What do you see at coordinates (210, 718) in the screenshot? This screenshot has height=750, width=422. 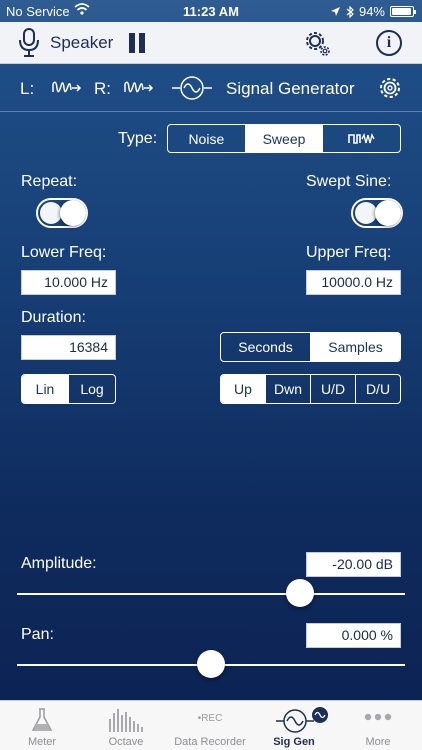 I see `rec-icon: •REC` at bounding box center [210, 718].